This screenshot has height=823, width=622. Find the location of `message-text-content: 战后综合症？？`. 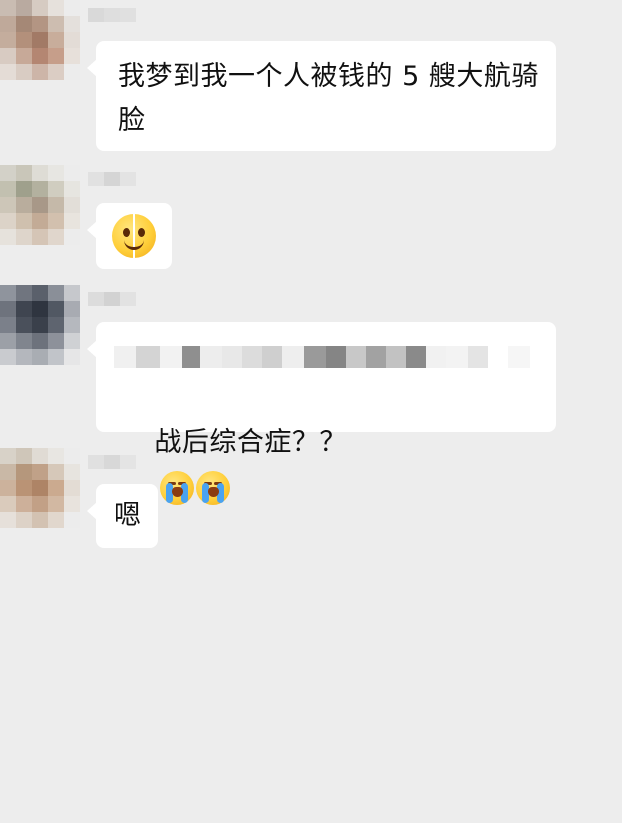

message-text-content: 战后综合症？？ is located at coordinates (250, 442).